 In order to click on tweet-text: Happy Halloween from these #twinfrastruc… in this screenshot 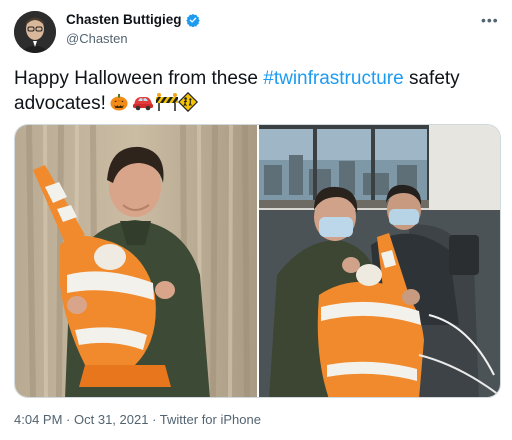, I will do `click(258, 91)`.